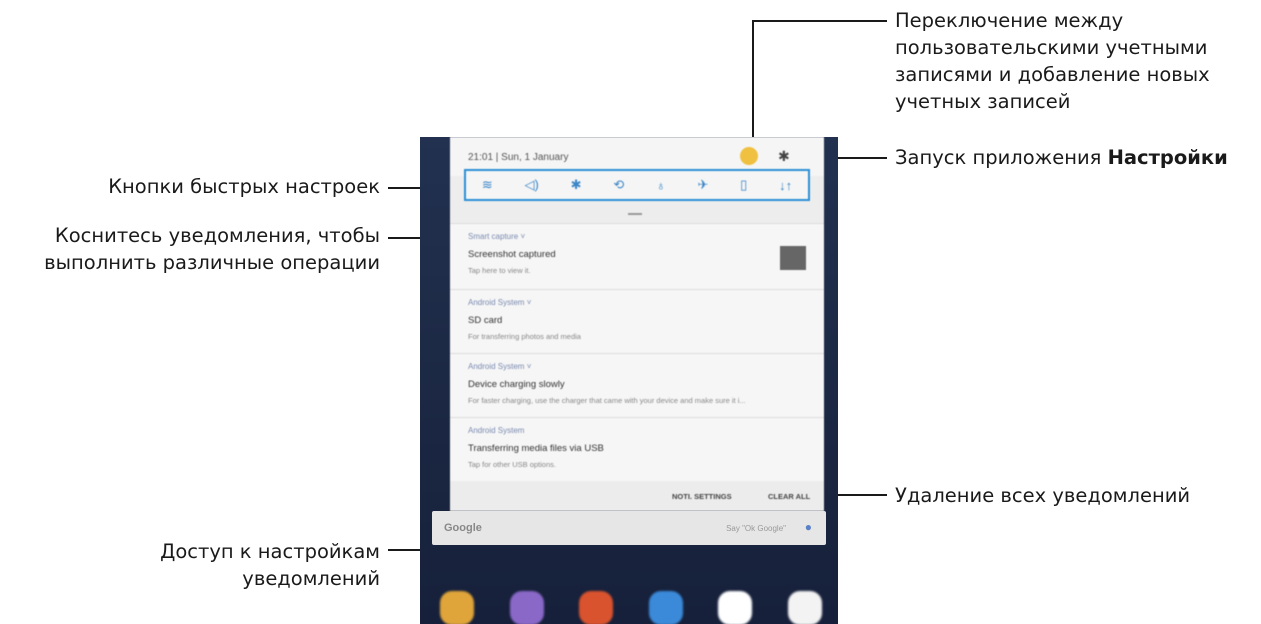 Image resolution: width=1261 pixels, height=624 pixels. What do you see at coordinates (270, 551) in the screenshot?
I see `notif-settings-line-1: Доступ к настройкам` at bounding box center [270, 551].